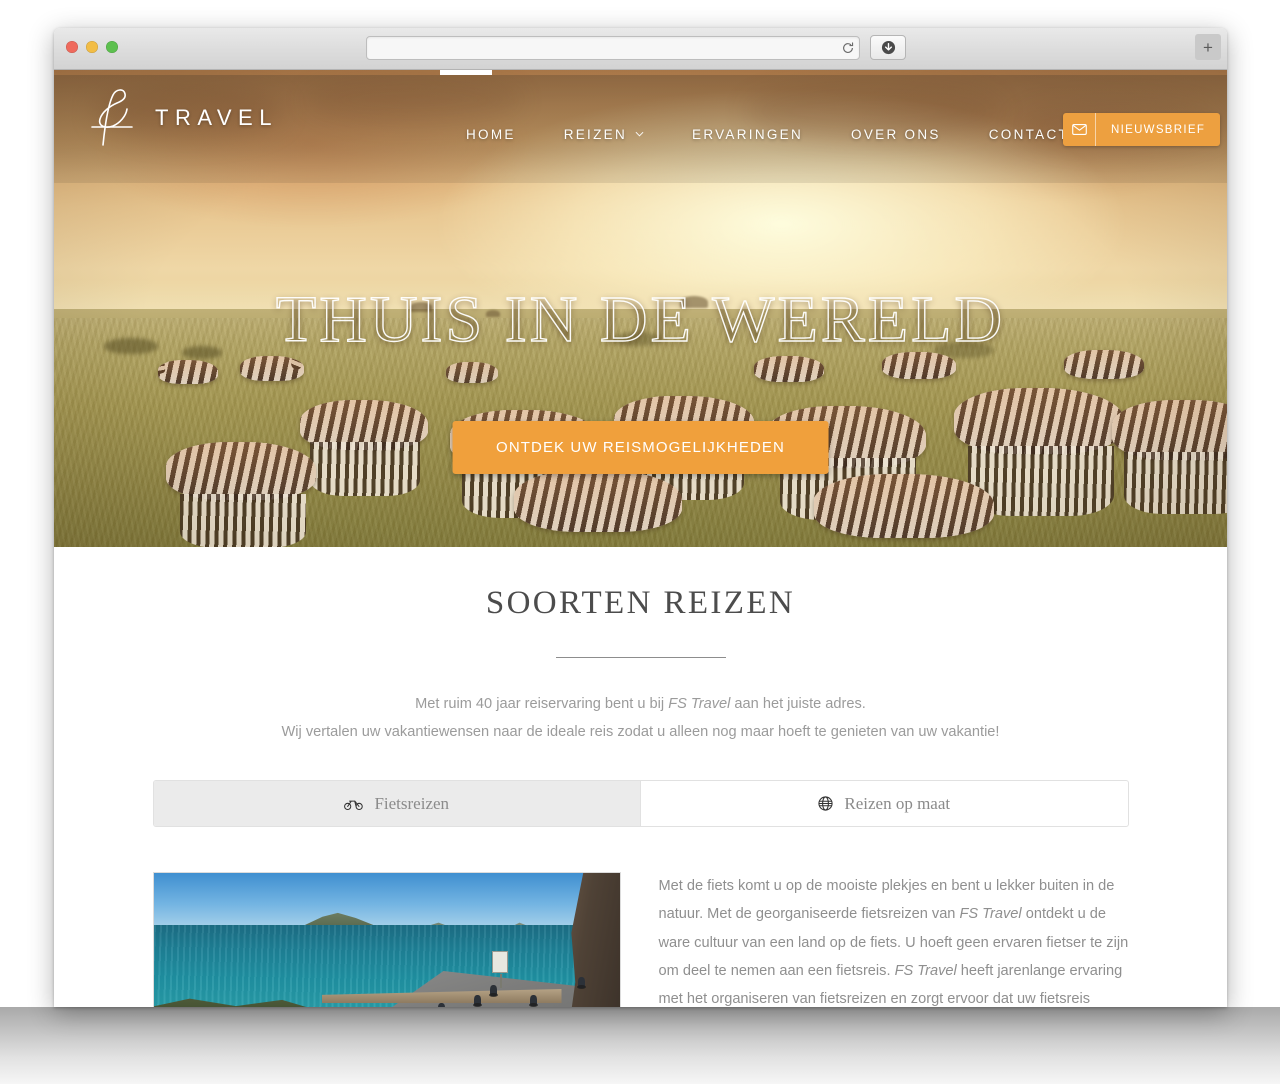 This screenshot has width=1280, height=1084. What do you see at coordinates (216, 117) in the screenshot?
I see `logo-text: TRAVEL` at bounding box center [216, 117].